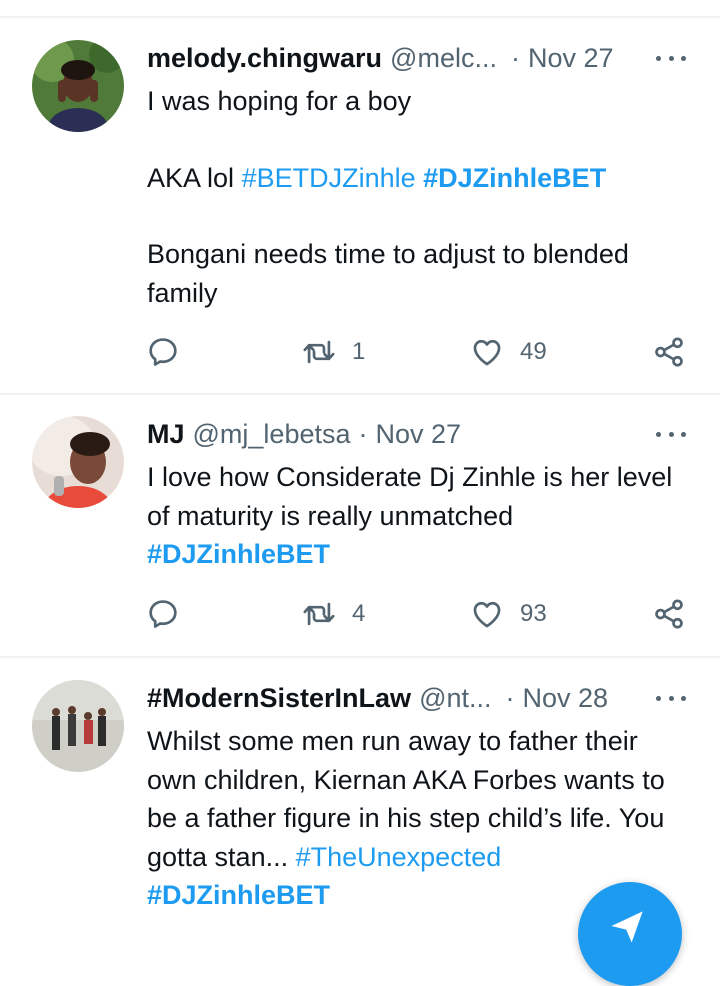 The height and width of the screenshot is (986, 720). What do you see at coordinates (272, 434) in the screenshot?
I see `user-handle: @mj_lebetsa` at bounding box center [272, 434].